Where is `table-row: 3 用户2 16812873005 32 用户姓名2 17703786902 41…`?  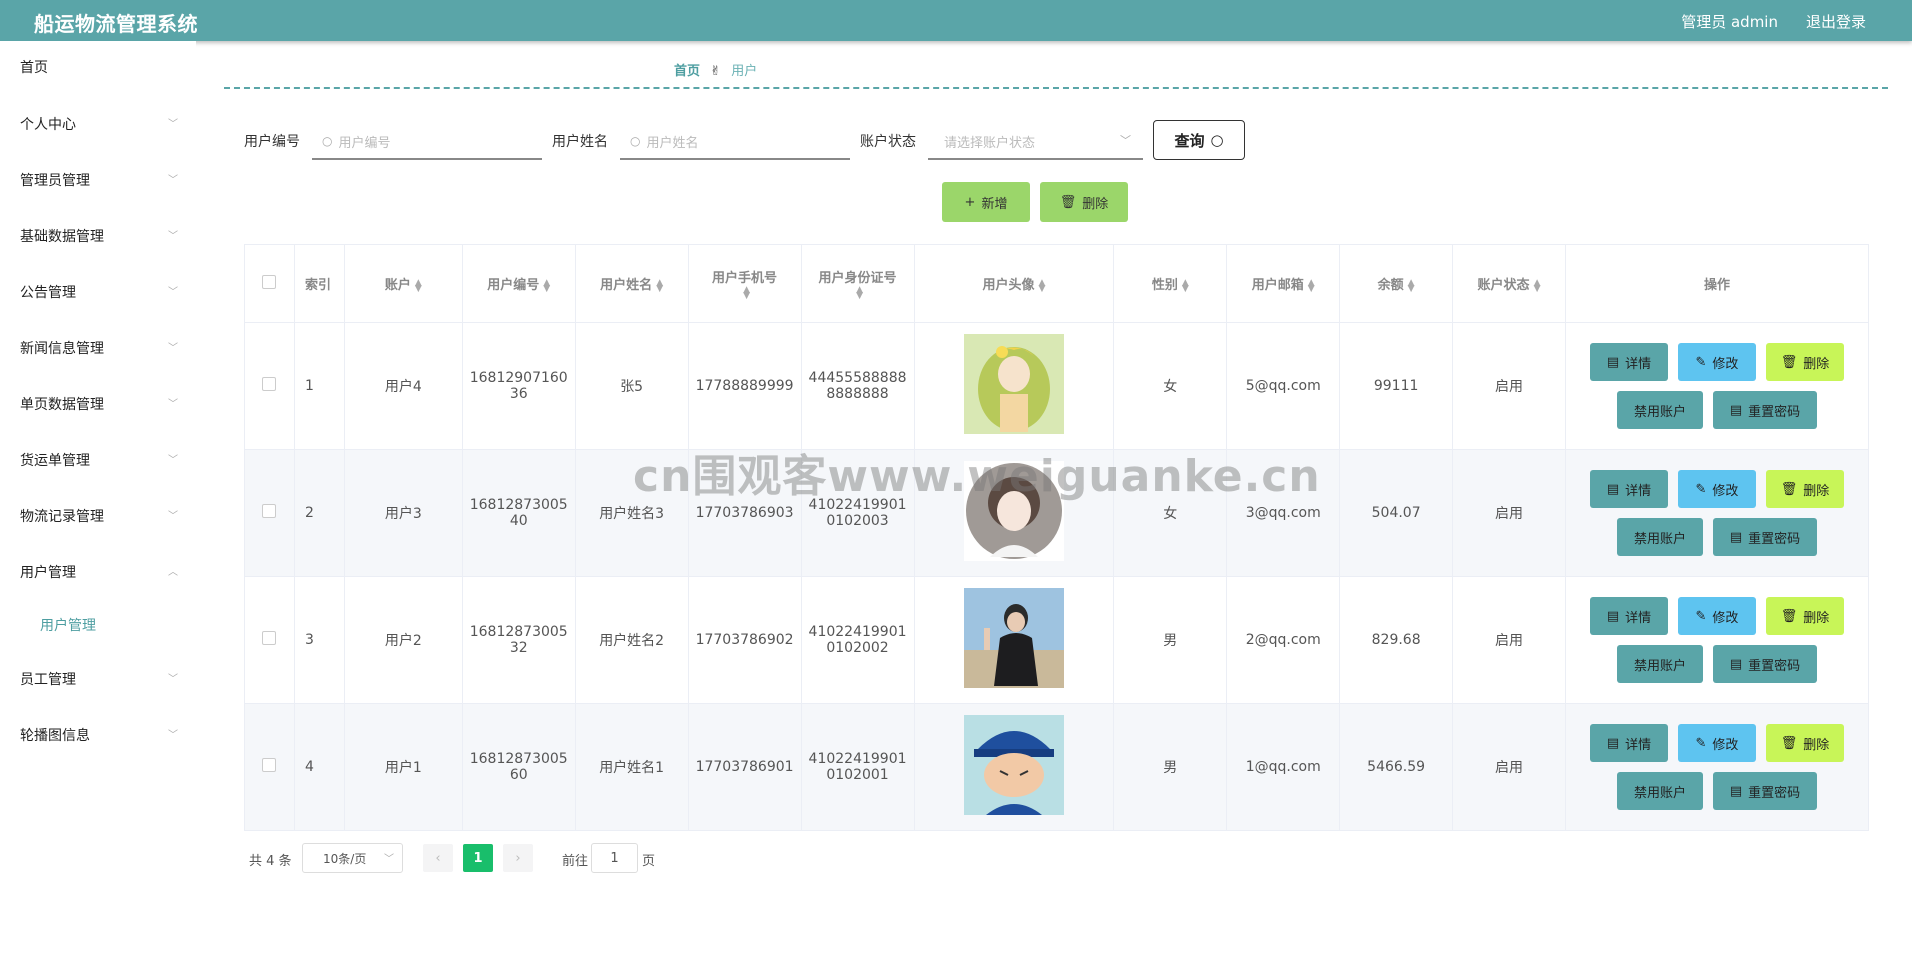 table-row: 3 用户2 16812873005 32 用户姓名2 17703786902 41… is located at coordinates (1057, 640).